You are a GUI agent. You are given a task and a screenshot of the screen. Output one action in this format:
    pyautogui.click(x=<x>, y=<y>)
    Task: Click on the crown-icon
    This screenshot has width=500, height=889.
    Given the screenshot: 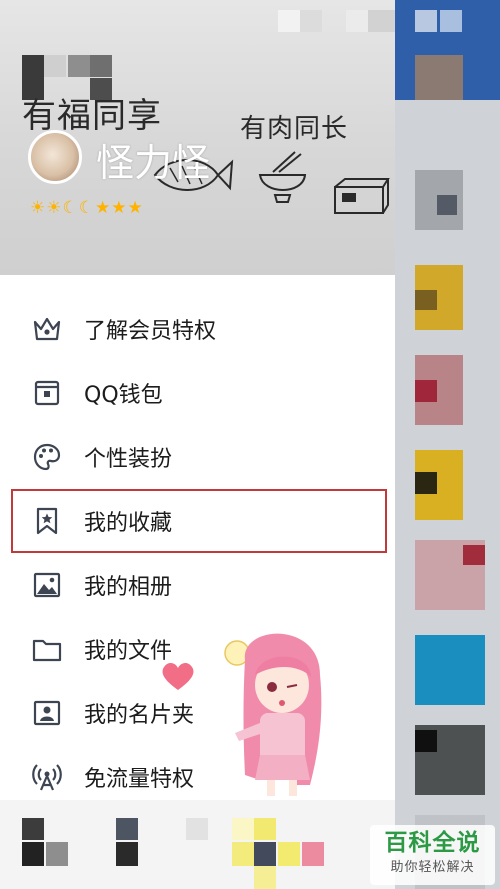 What is the action you would take?
    pyautogui.click(x=47, y=329)
    